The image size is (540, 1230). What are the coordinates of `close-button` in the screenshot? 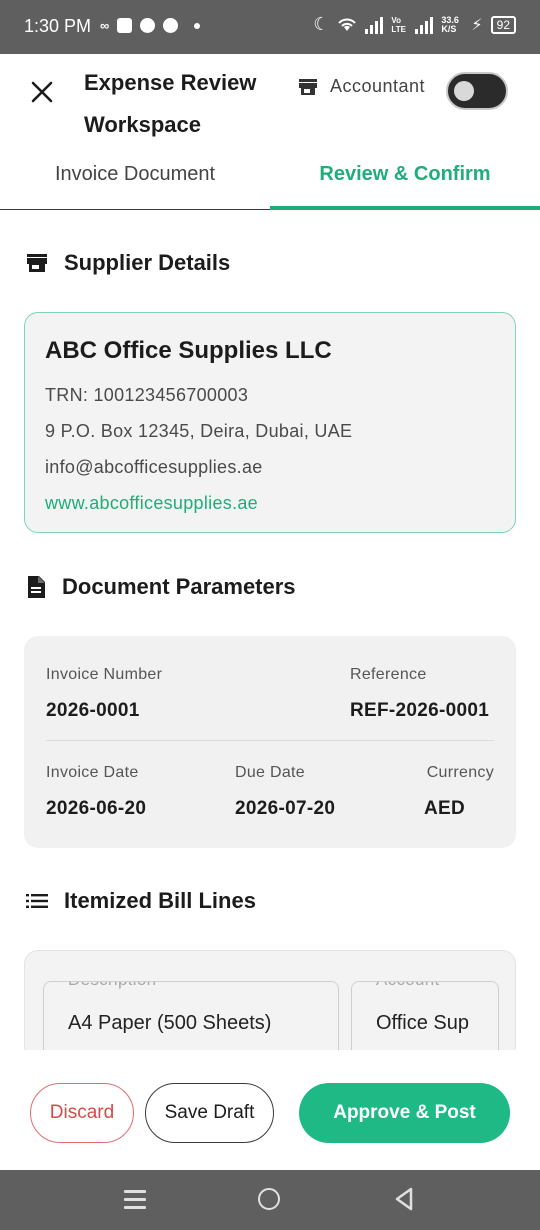 It's located at (42, 92).